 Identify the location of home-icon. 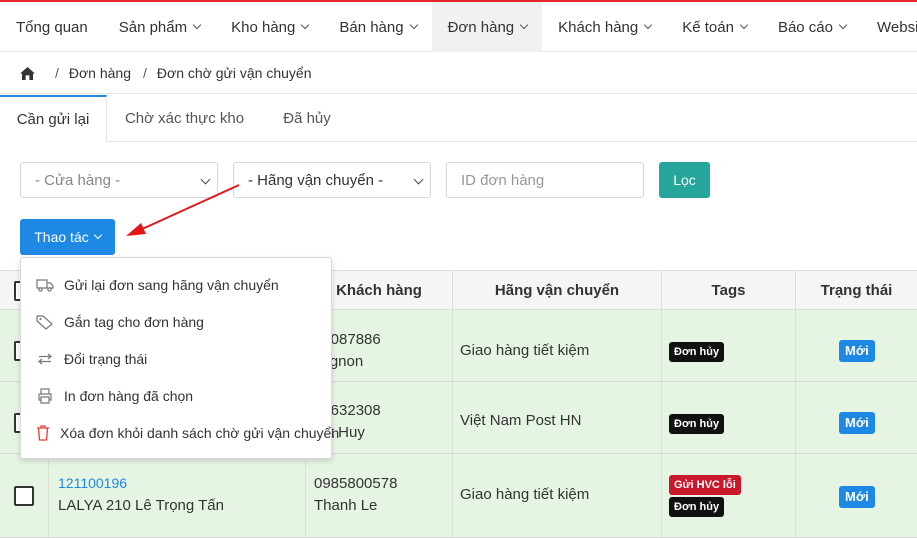
(27, 73).